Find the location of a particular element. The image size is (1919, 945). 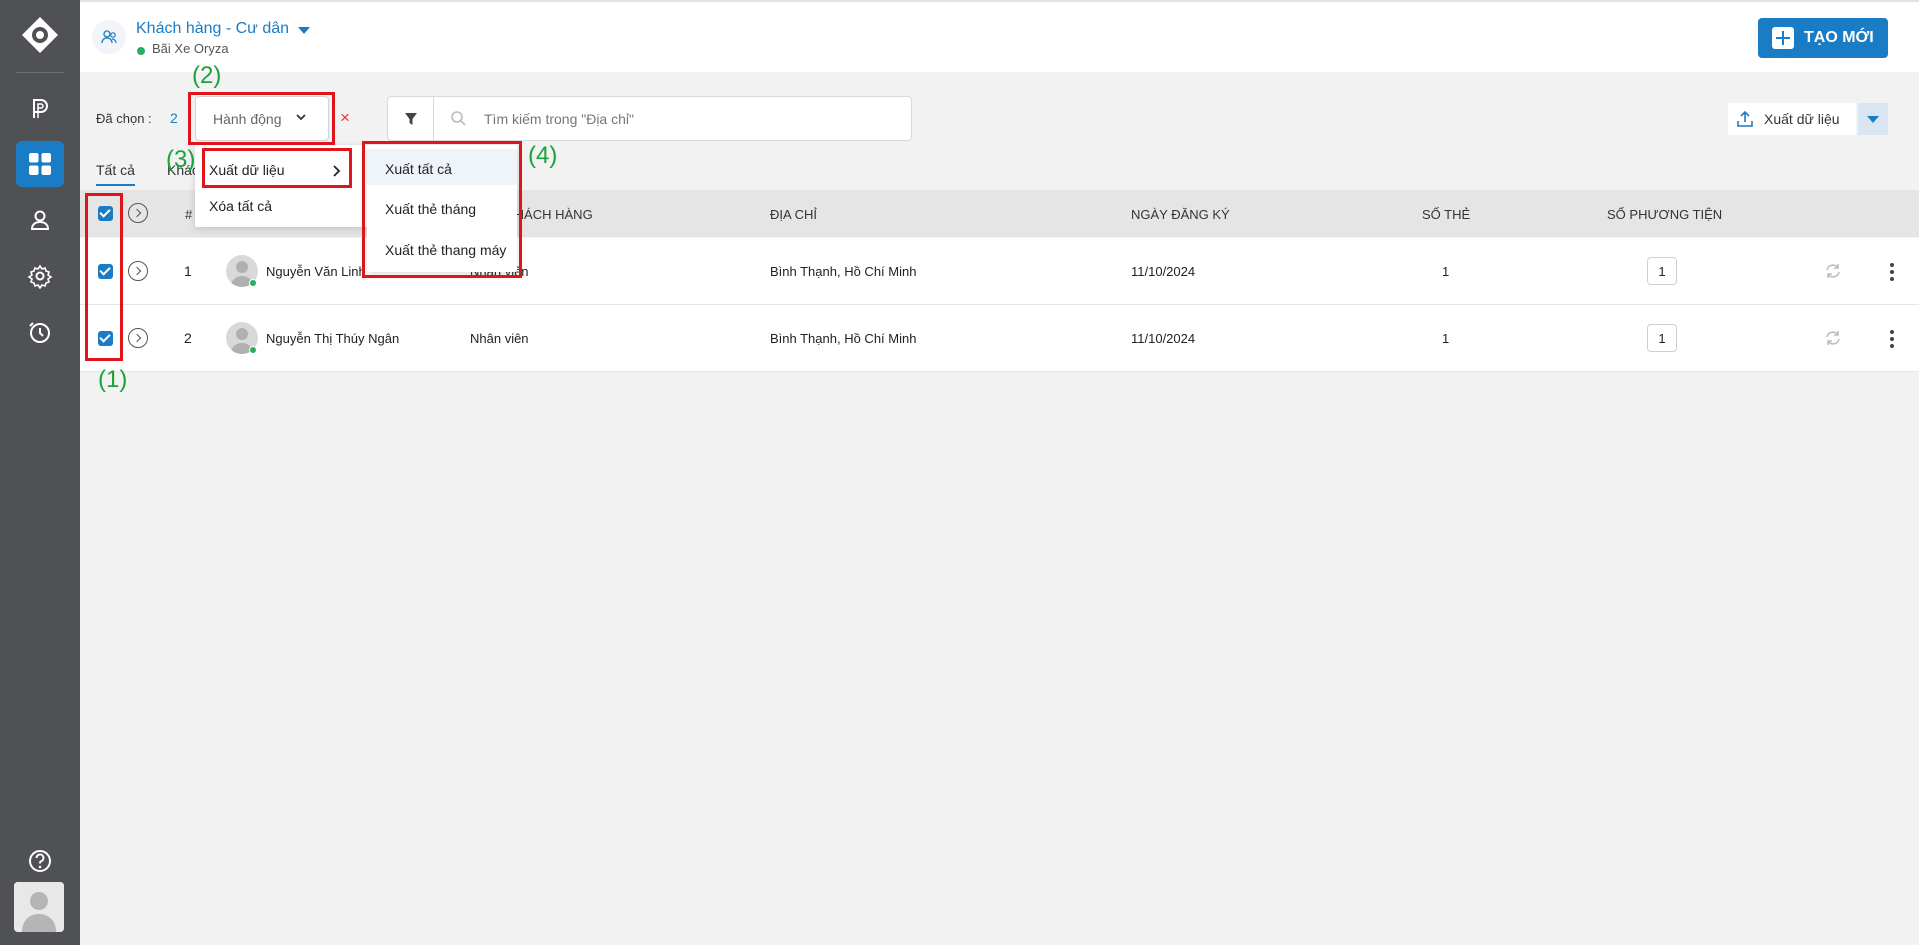

sidebar is located at coordinates (40, 472).